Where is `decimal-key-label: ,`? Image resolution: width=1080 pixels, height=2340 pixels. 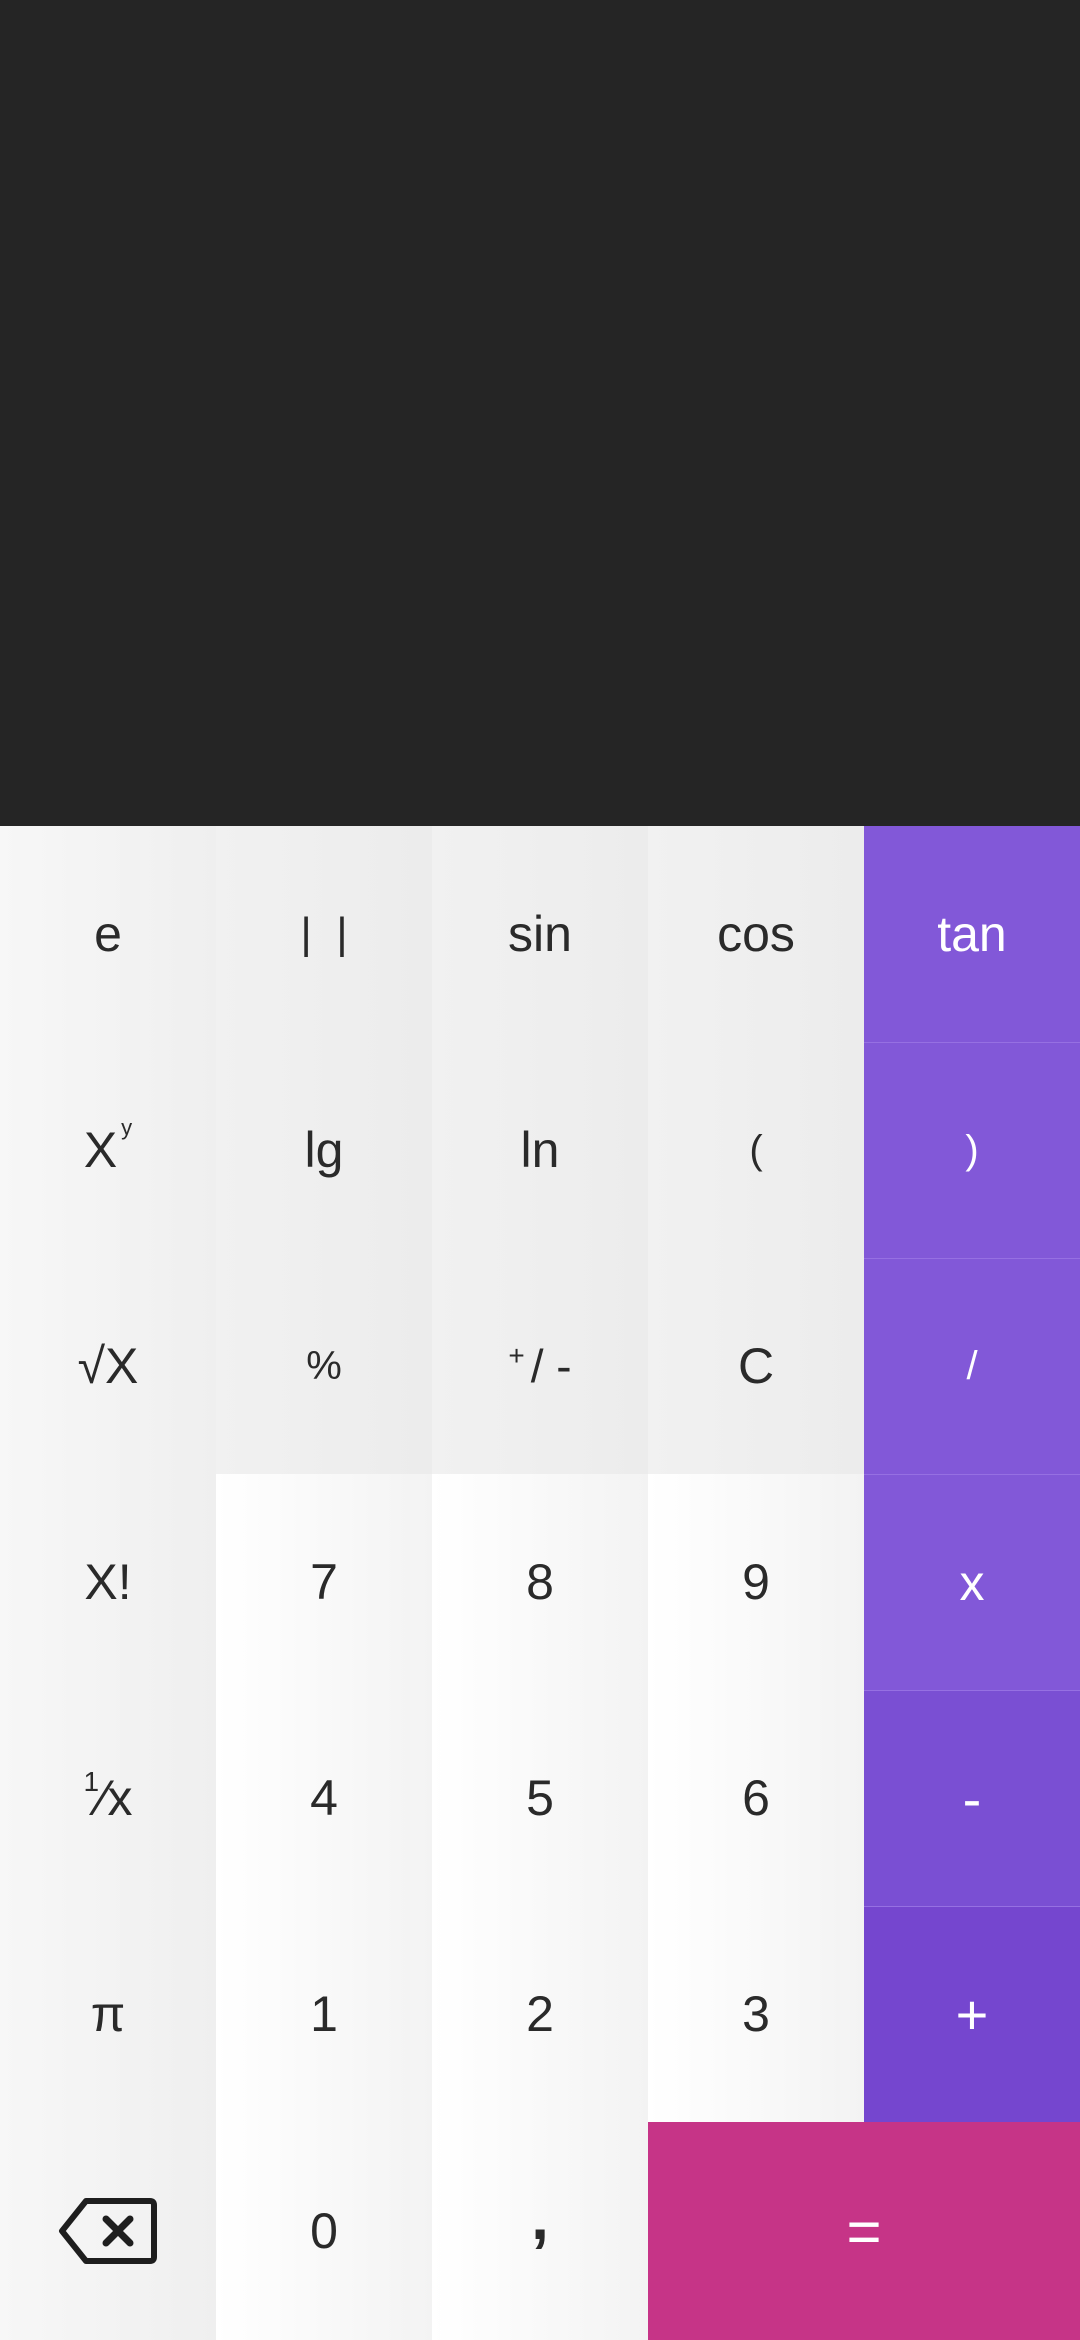
decimal-key-label: , is located at coordinates (540, 2217).